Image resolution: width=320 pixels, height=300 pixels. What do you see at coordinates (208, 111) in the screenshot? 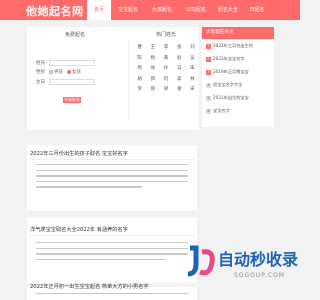
I see `rank-badge: 6` at bounding box center [208, 111].